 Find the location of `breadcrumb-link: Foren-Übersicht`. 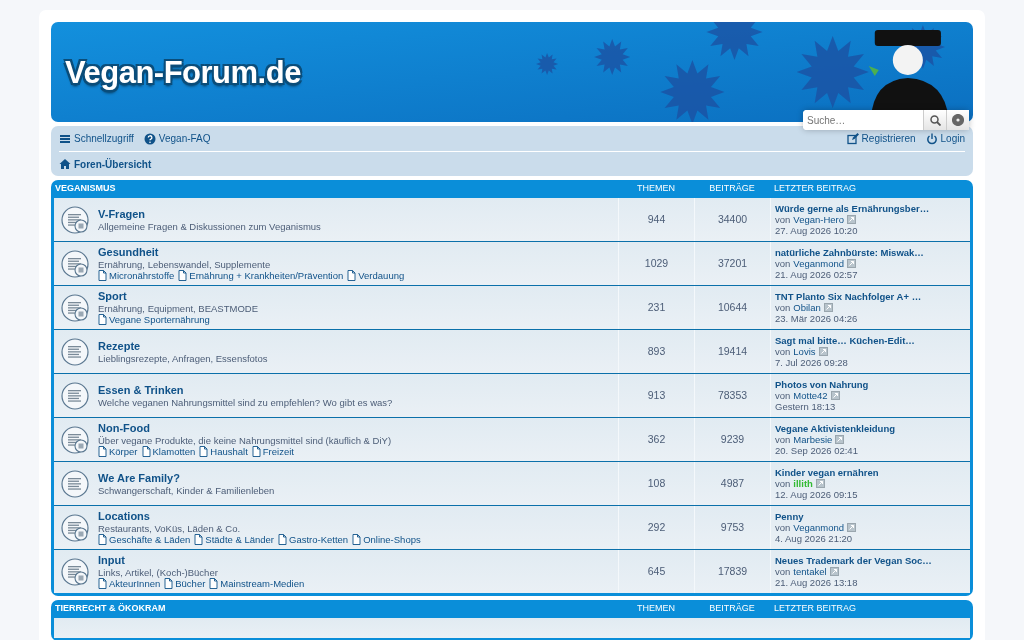

breadcrumb-link: Foren-Übersicht is located at coordinates (105, 164).